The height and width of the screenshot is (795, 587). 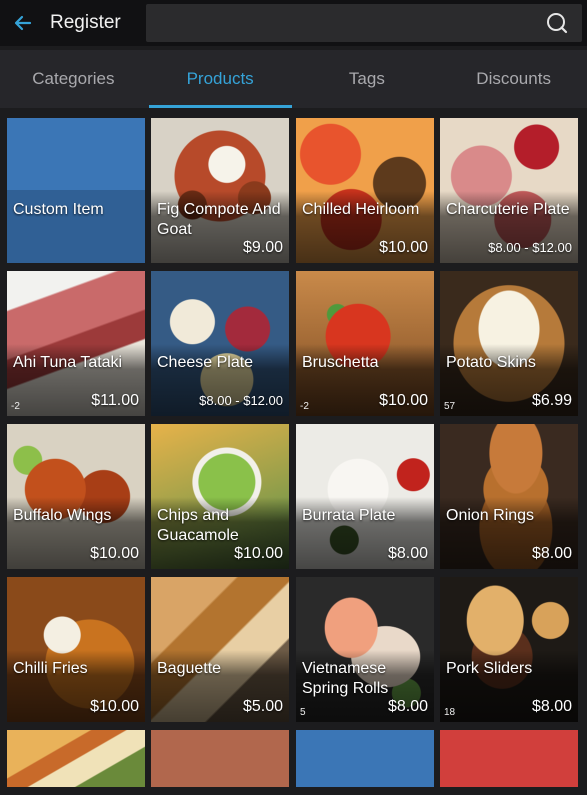 I want to click on tab-discounts: Discounts, so click(x=513, y=79).